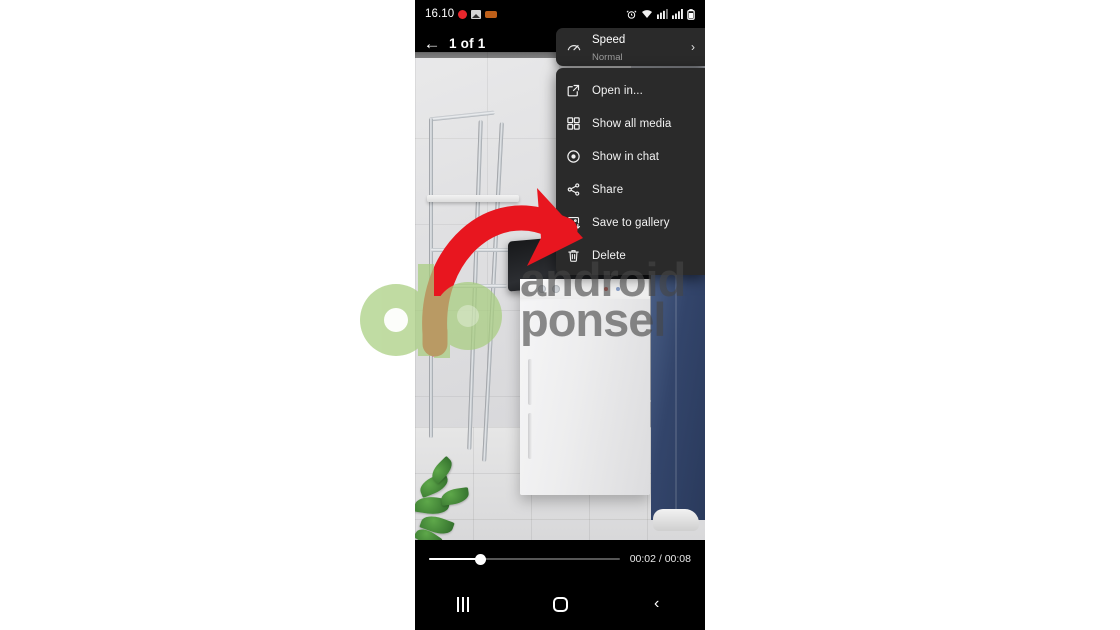 Image resolution: width=1120 pixels, height=630 pixels. I want to click on status-bar-clock: 16.10, so click(440, 14).